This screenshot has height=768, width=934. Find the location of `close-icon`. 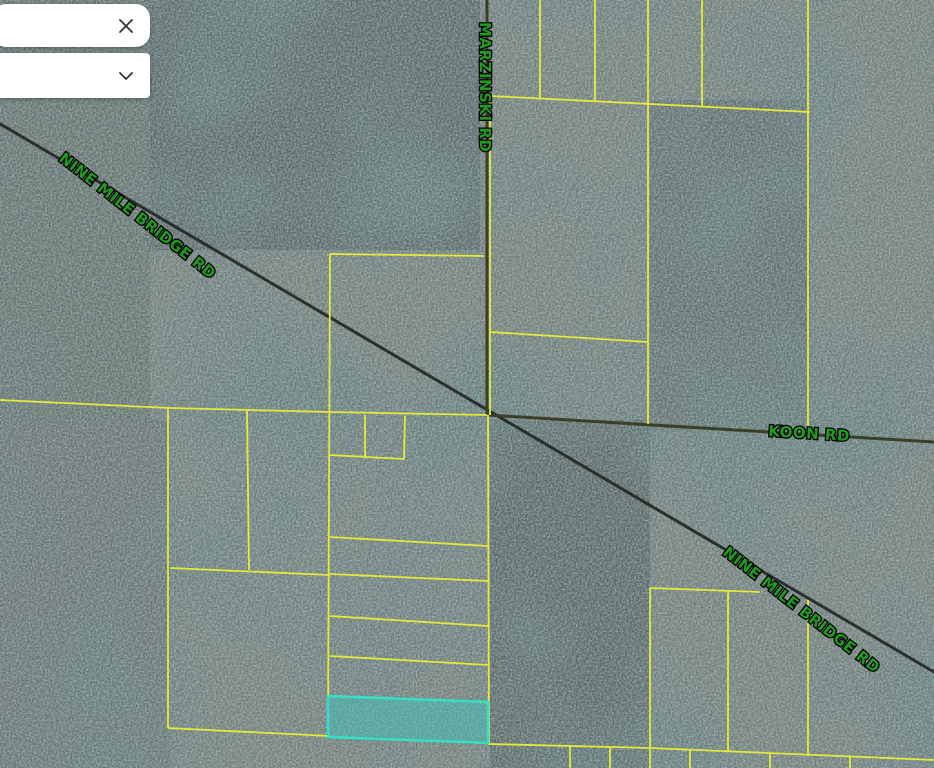

close-icon is located at coordinates (126, 26).